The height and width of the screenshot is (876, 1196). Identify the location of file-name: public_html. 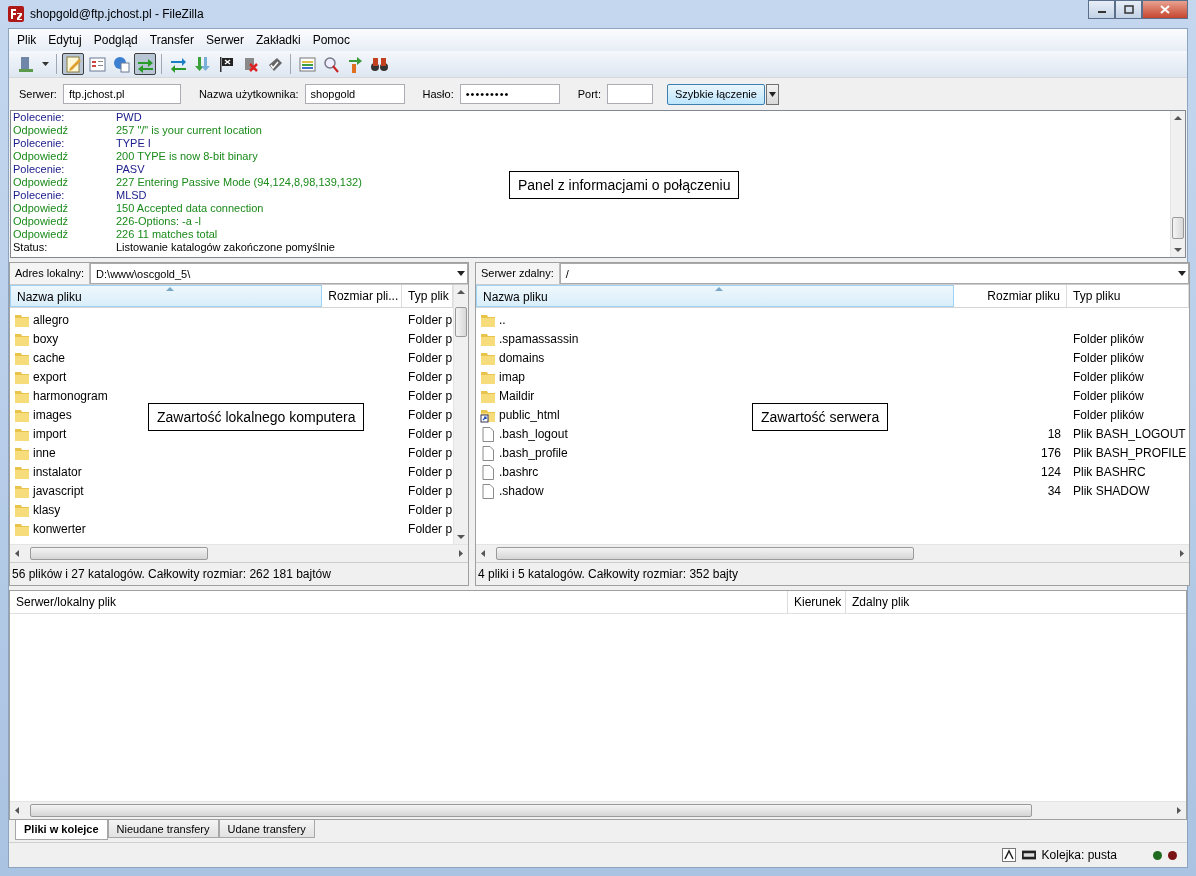
(529, 414).